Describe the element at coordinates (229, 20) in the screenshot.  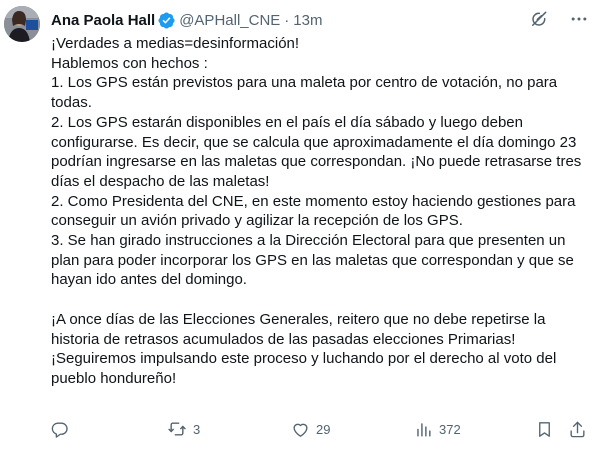
I see `user-handle: @APHall_CNE` at that location.